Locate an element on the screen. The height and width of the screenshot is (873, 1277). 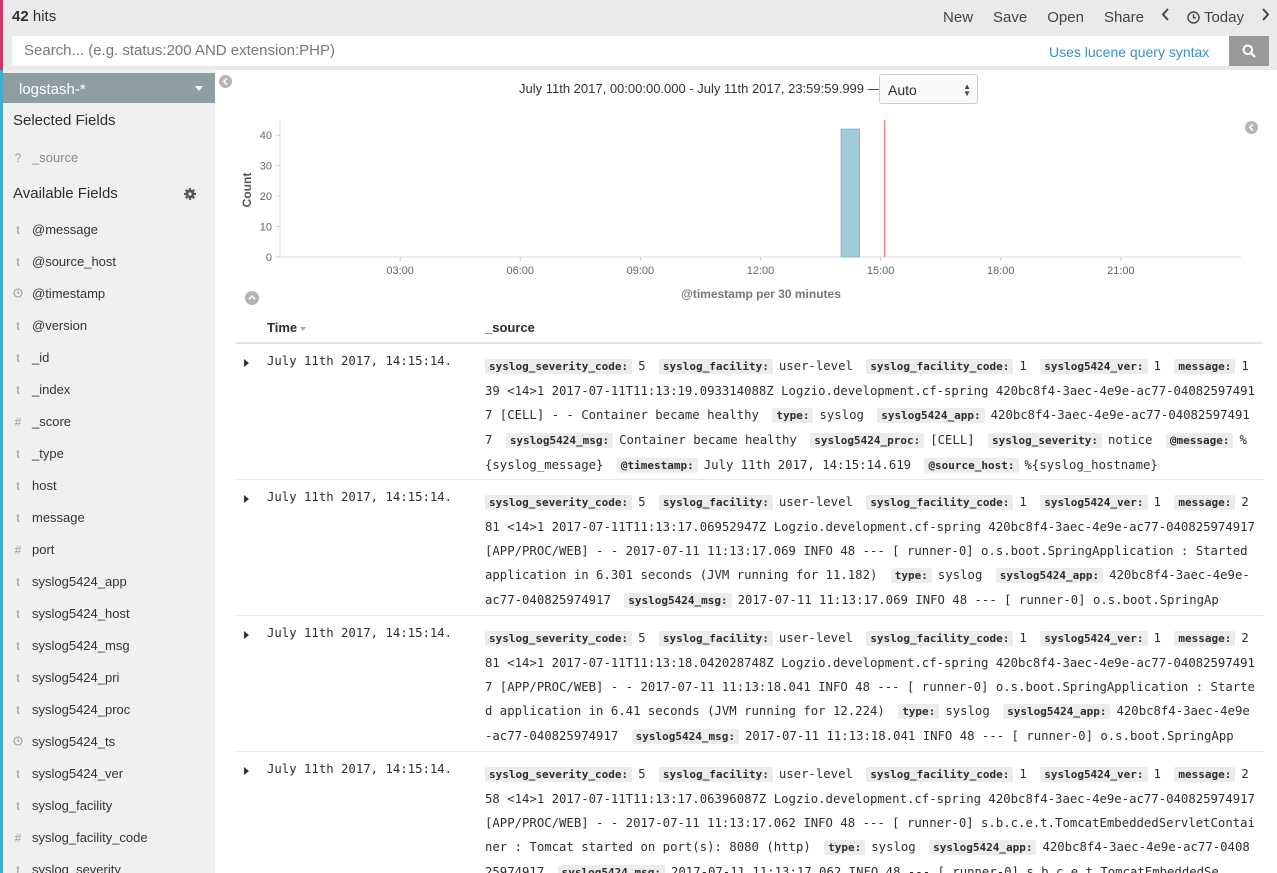
unknown-type-icon: ? is located at coordinates (18, 158).